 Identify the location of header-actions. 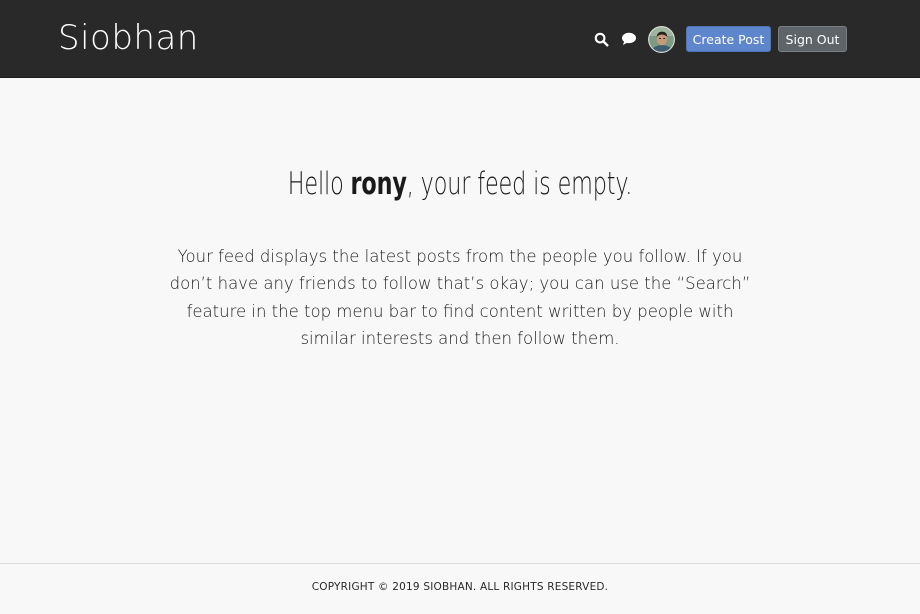
(638, 39).